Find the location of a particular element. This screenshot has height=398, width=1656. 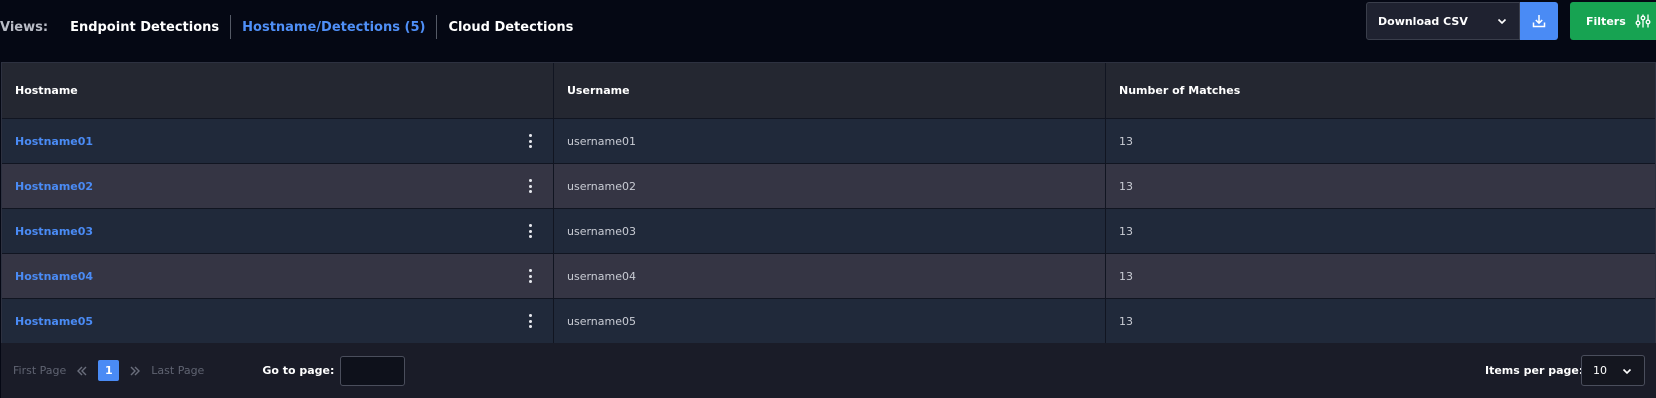

hostname-link: Hostname01 is located at coordinates (54, 141).